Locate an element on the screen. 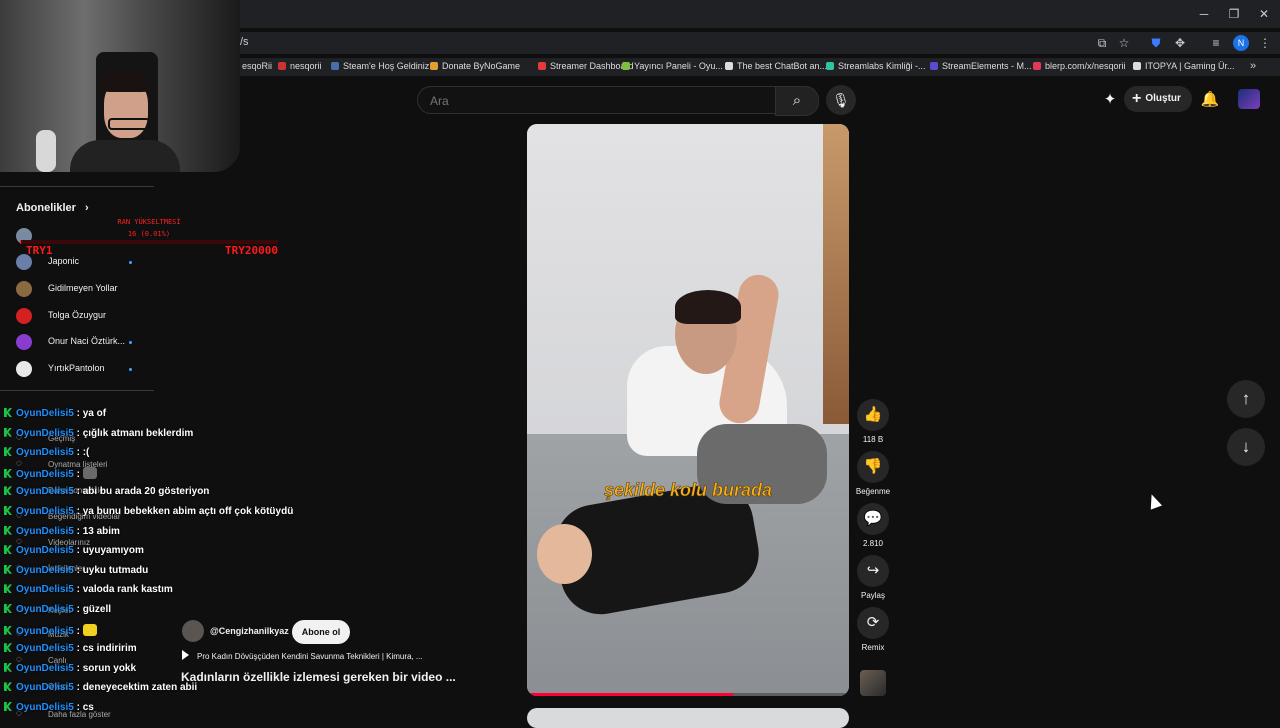 The image size is (1280, 728). sidebar-subscription: YırtıkPantolon is located at coordinates (86, 371).